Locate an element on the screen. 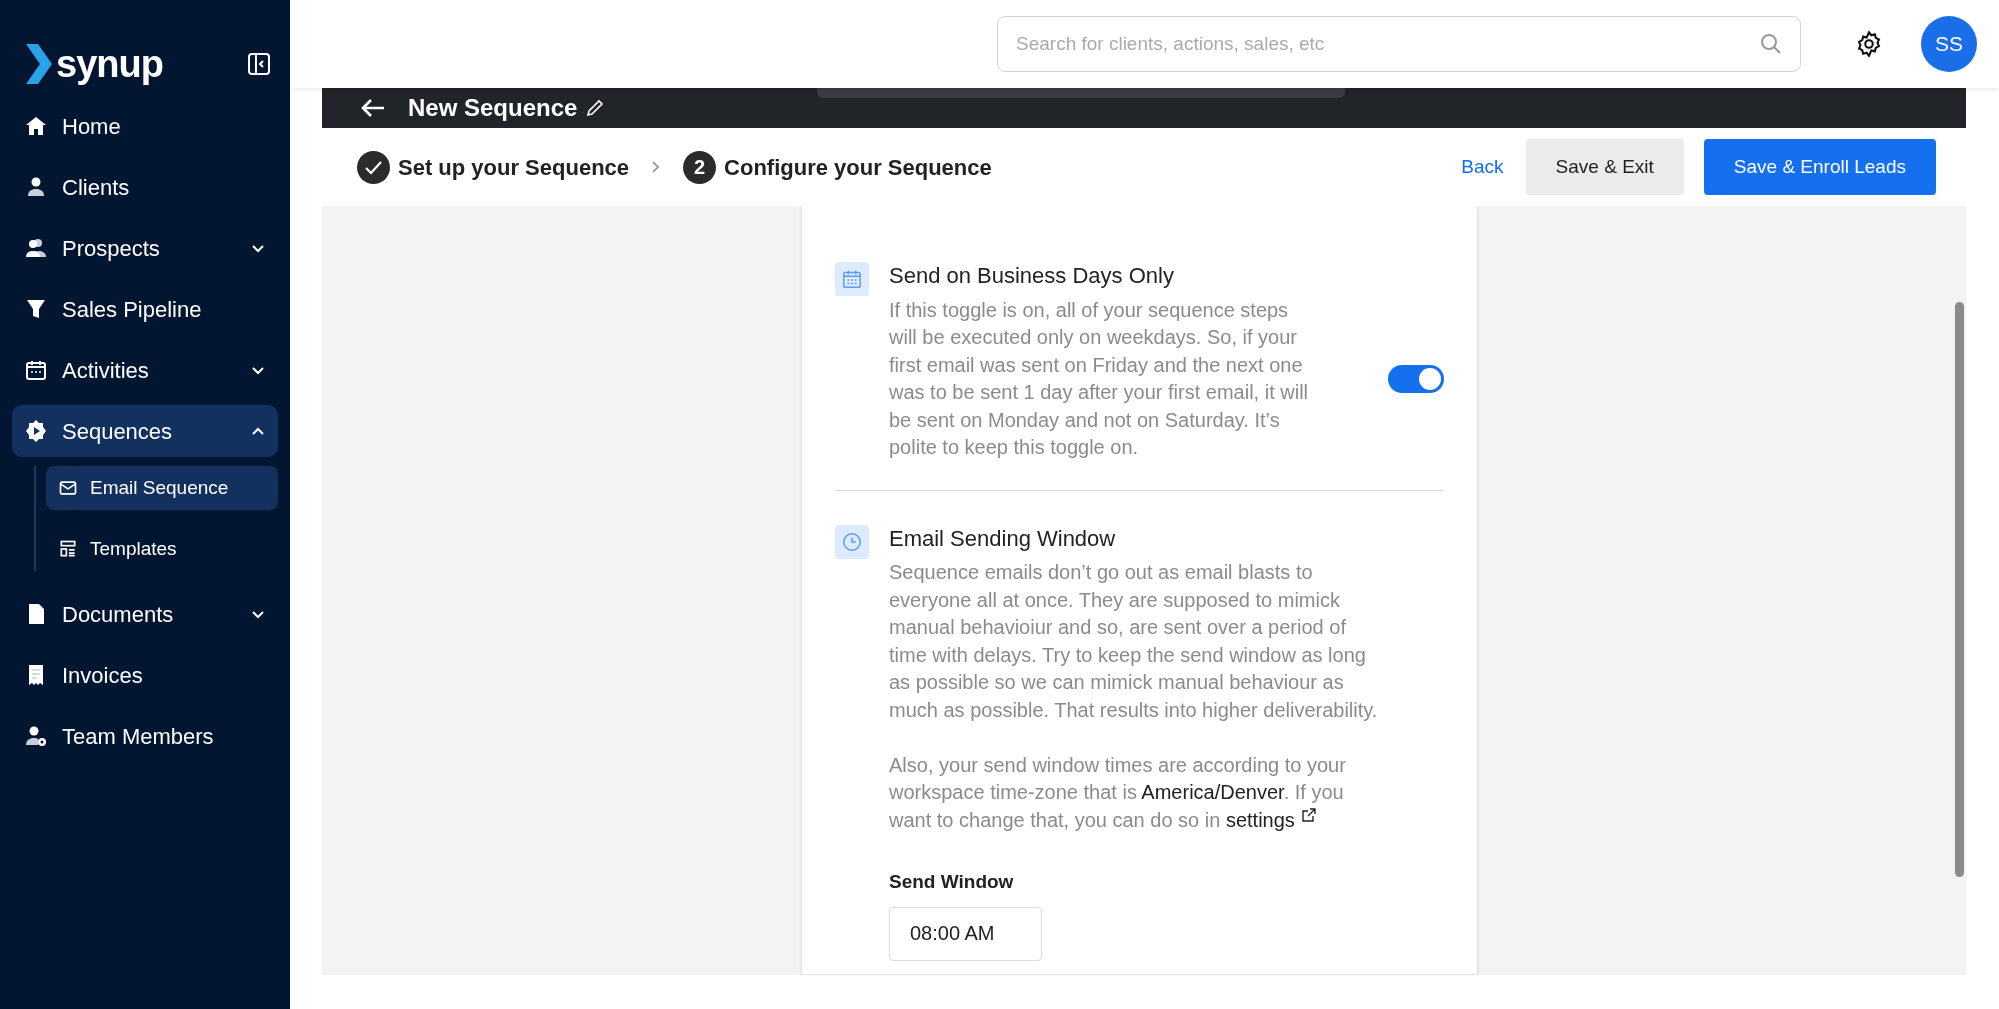 The height and width of the screenshot is (1009, 1999). scrollbar-thumb is located at coordinates (1959, 589).